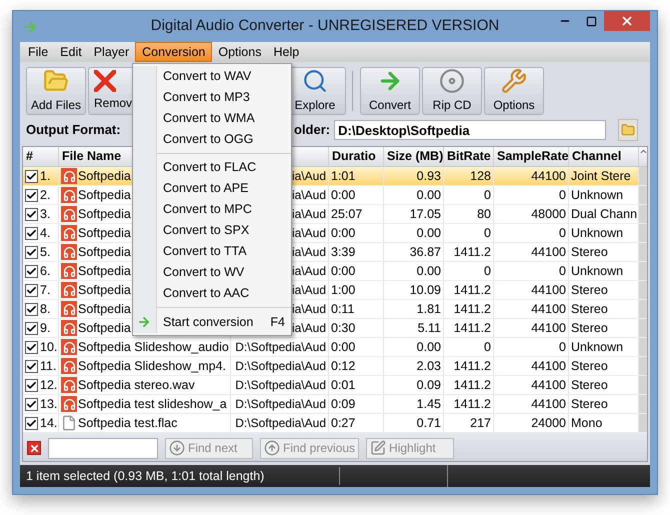  I want to click on table-row: 12. Softpedia stereo.wav D:\Softpedia\Aud 0:01 0.09 1411.2 44100 Stereo, so click(335, 385).